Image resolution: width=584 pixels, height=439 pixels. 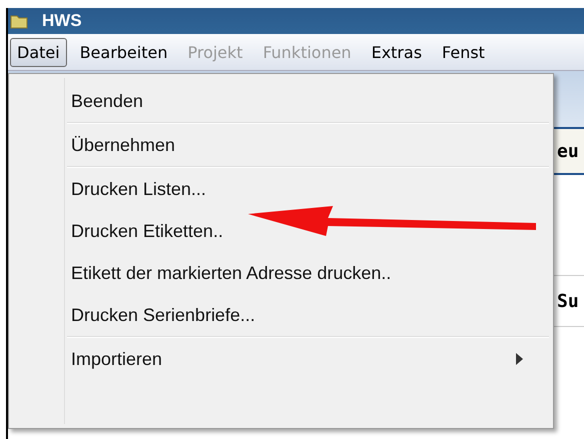 What do you see at coordinates (281, 273) in the screenshot?
I see `menu-item: Etikett der markierten Adresse drucken..` at bounding box center [281, 273].